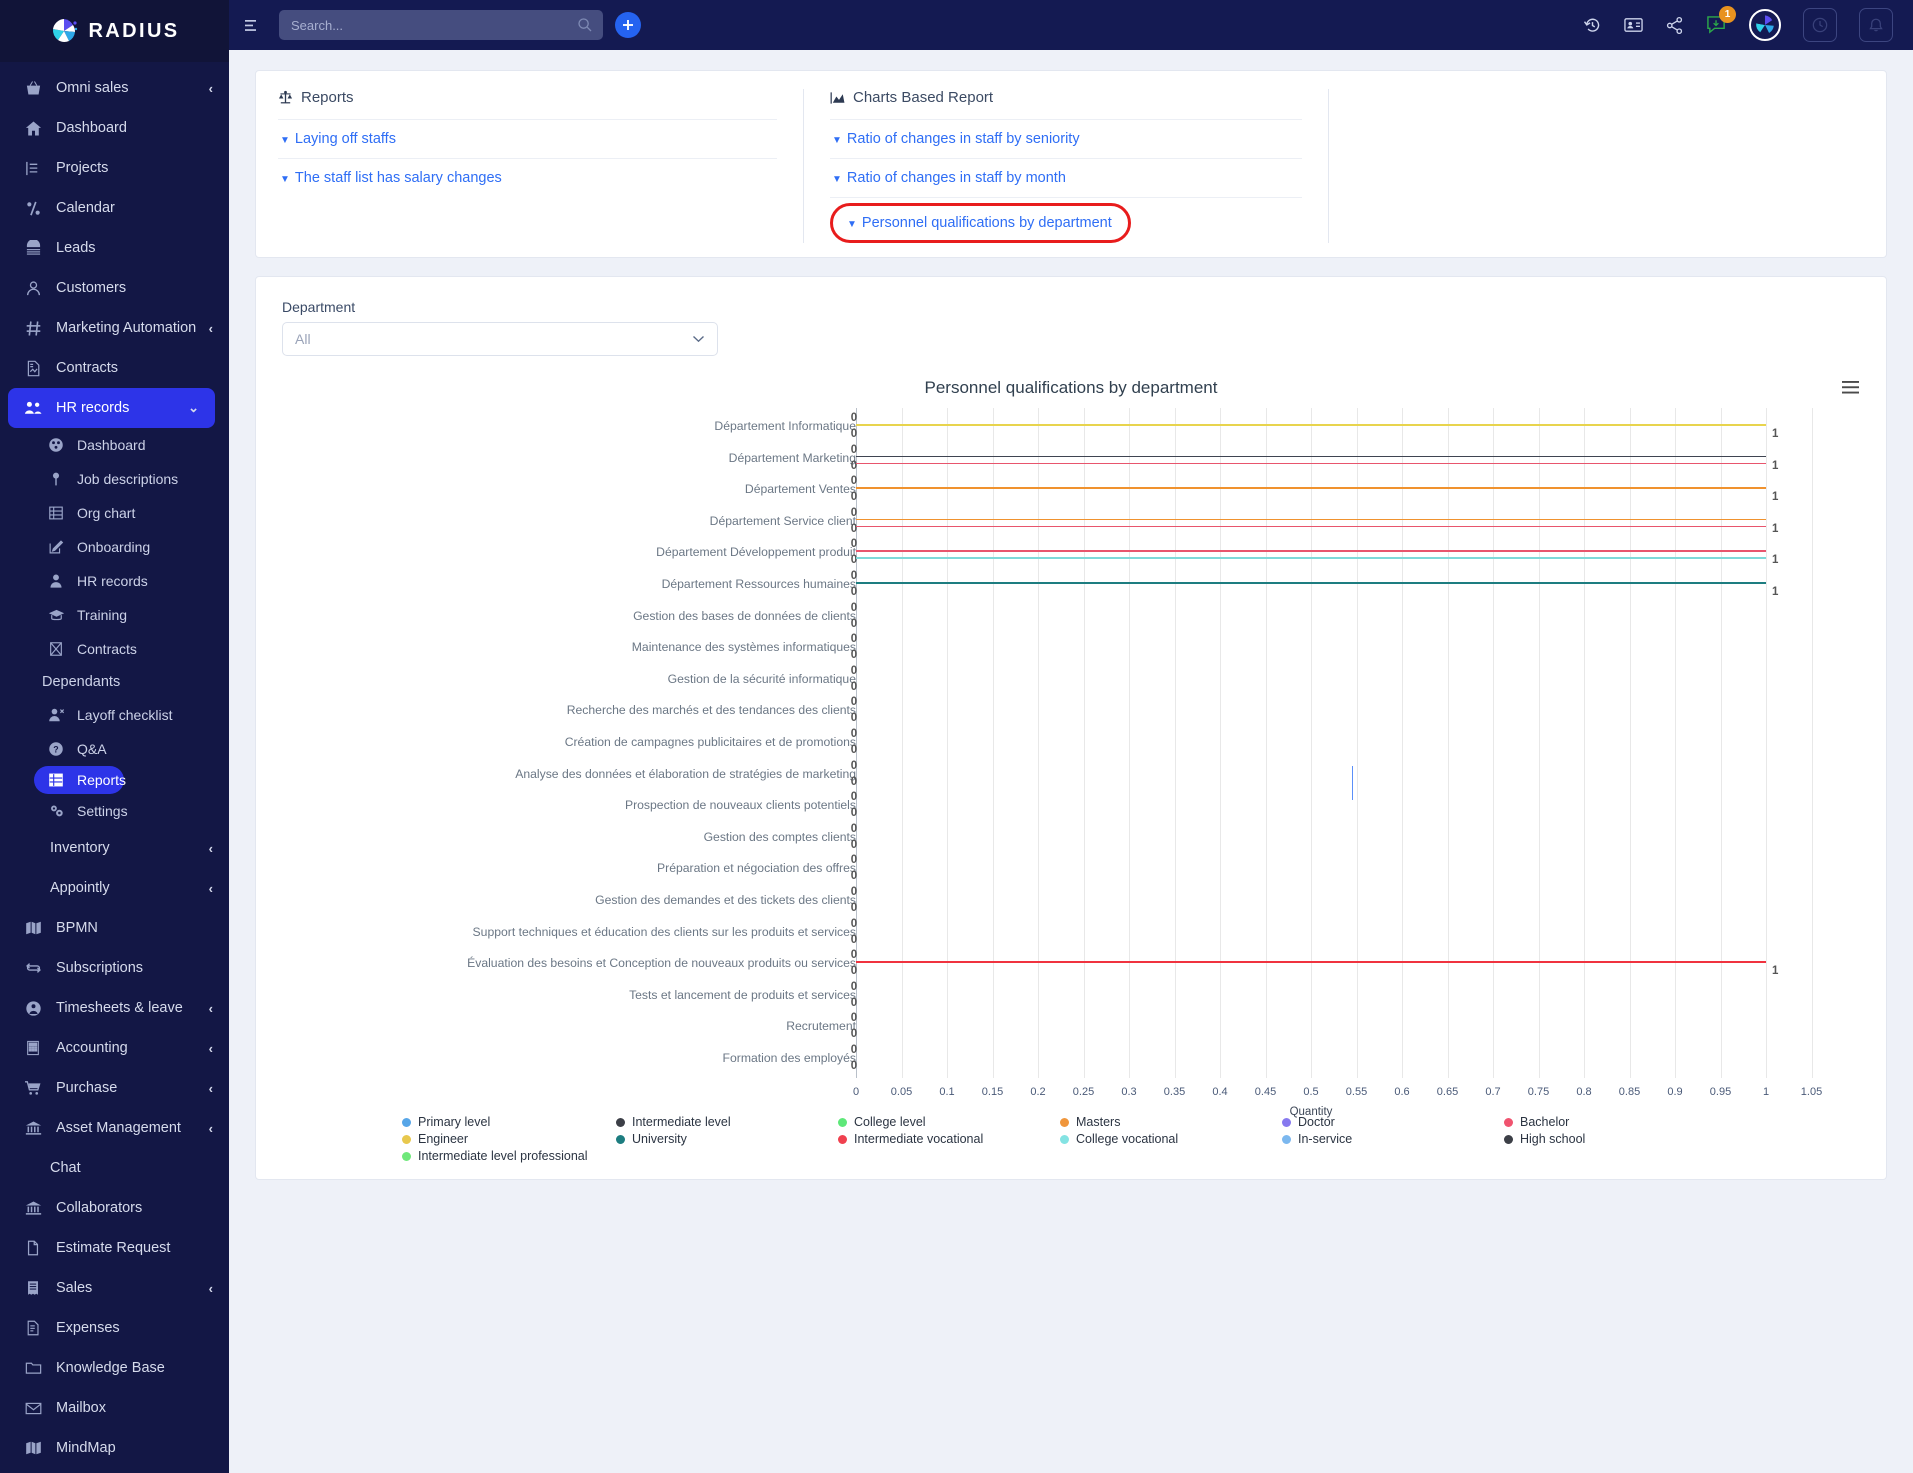 The width and height of the screenshot is (1913, 1473). I want to click on department-select: All, so click(500, 339).